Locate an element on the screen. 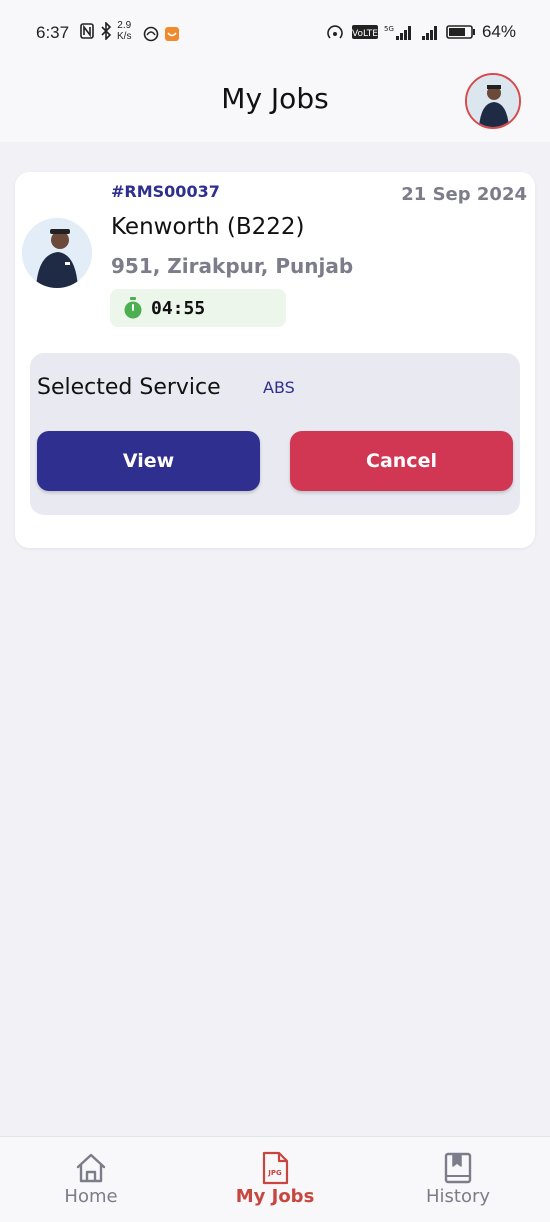 Image resolution: width=550 pixels, height=1222 pixels. battery-percentage: 64% is located at coordinates (498, 31).